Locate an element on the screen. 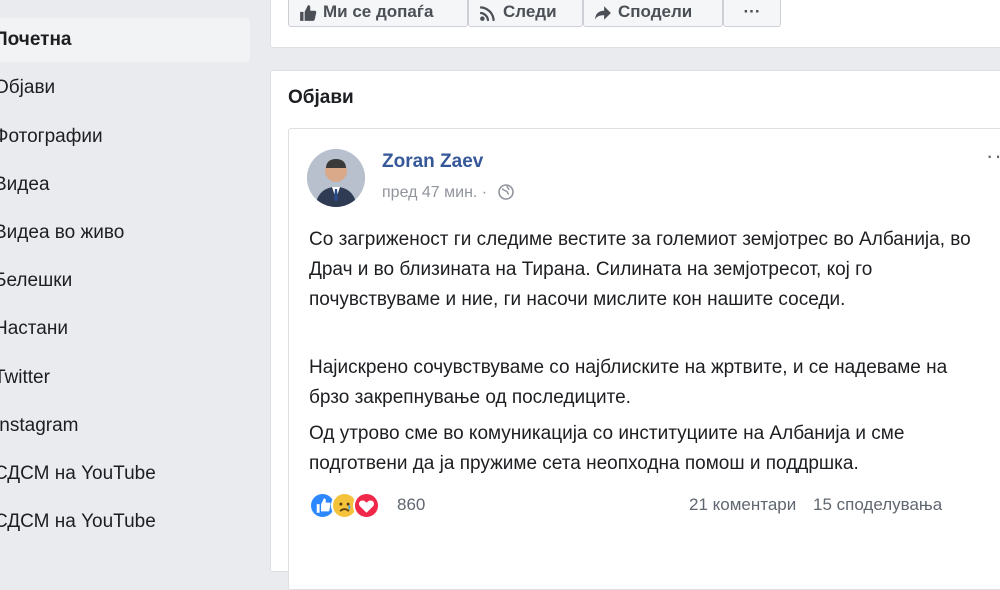 This screenshot has height=590, width=1000. post-stats: 21 коментари 15 споделувања is located at coordinates (821, 505).